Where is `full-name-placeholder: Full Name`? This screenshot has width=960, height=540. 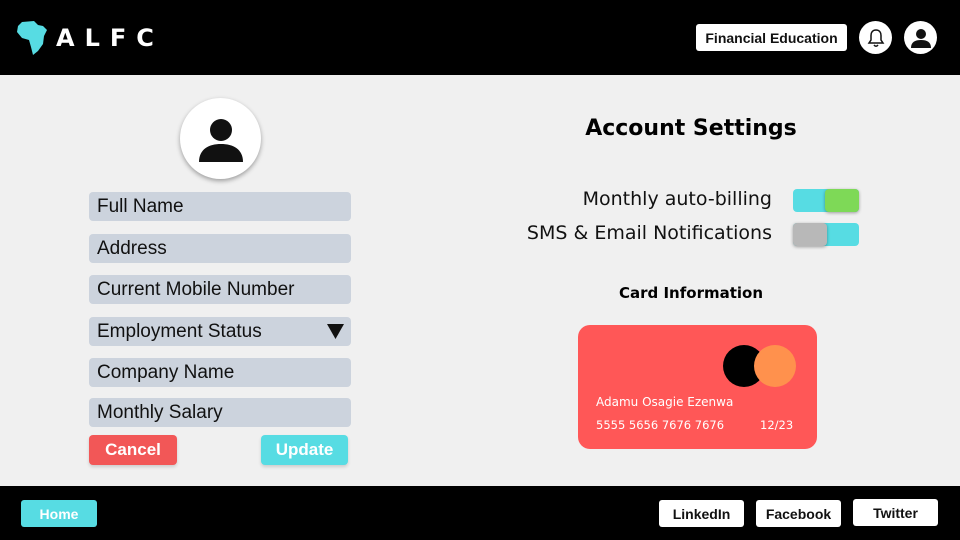 full-name-placeholder: Full Name is located at coordinates (140, 206).